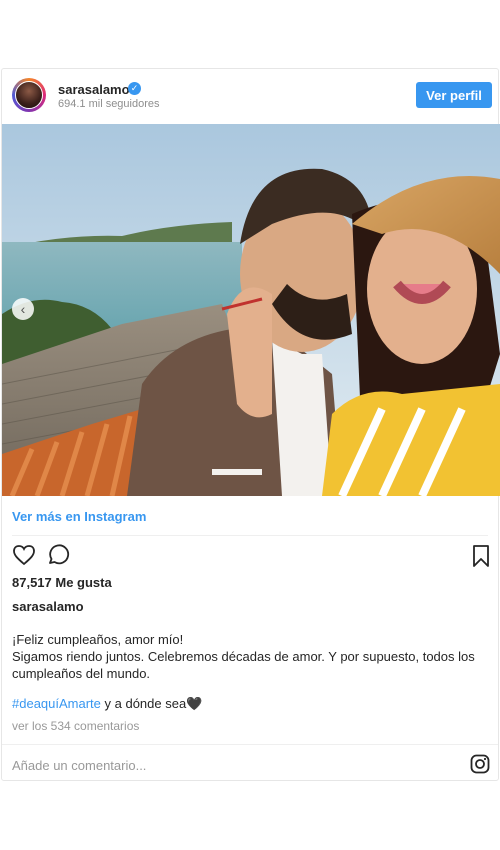 The height and width of the screenshot is (850, 500). I want to click on instagram-icon, so click(480, 764).